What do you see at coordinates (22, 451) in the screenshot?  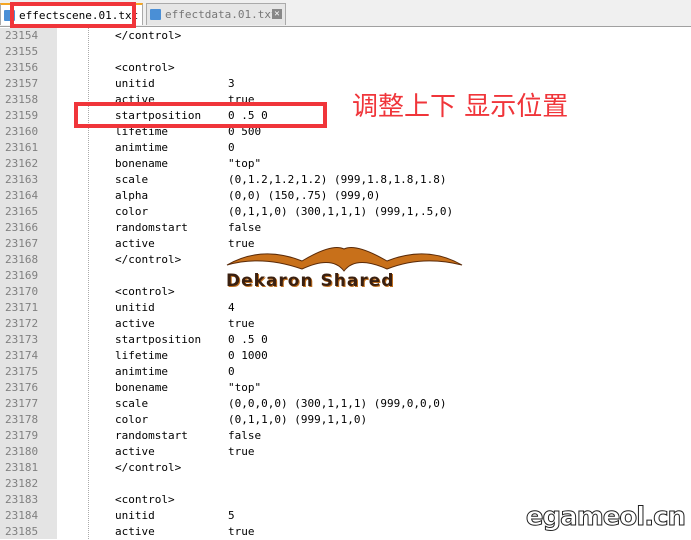 I see `line-number: 23180` at bounding box center [22, 451].